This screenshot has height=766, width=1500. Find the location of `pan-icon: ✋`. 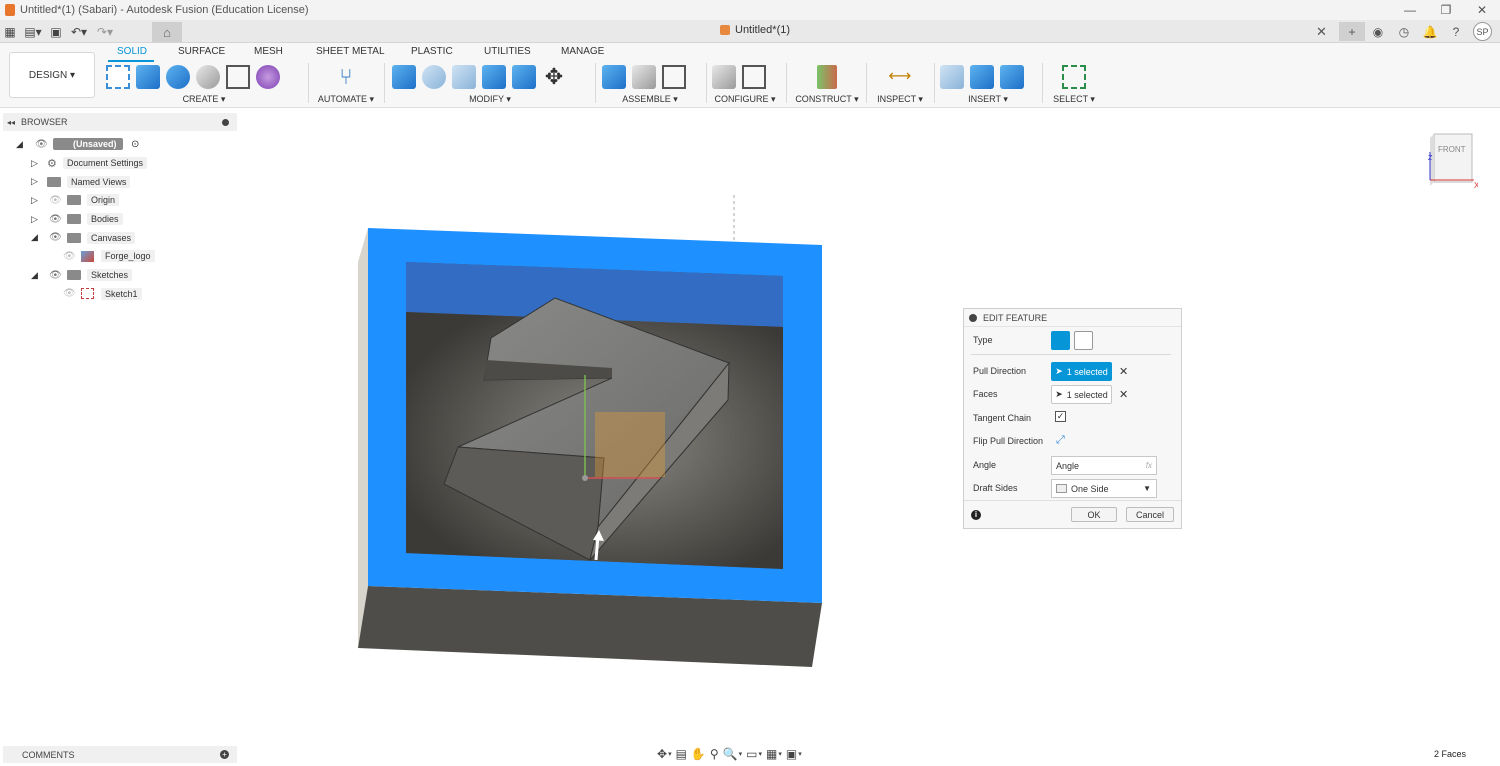

pan-icon: ✋ is located at coordinates (698, 754).